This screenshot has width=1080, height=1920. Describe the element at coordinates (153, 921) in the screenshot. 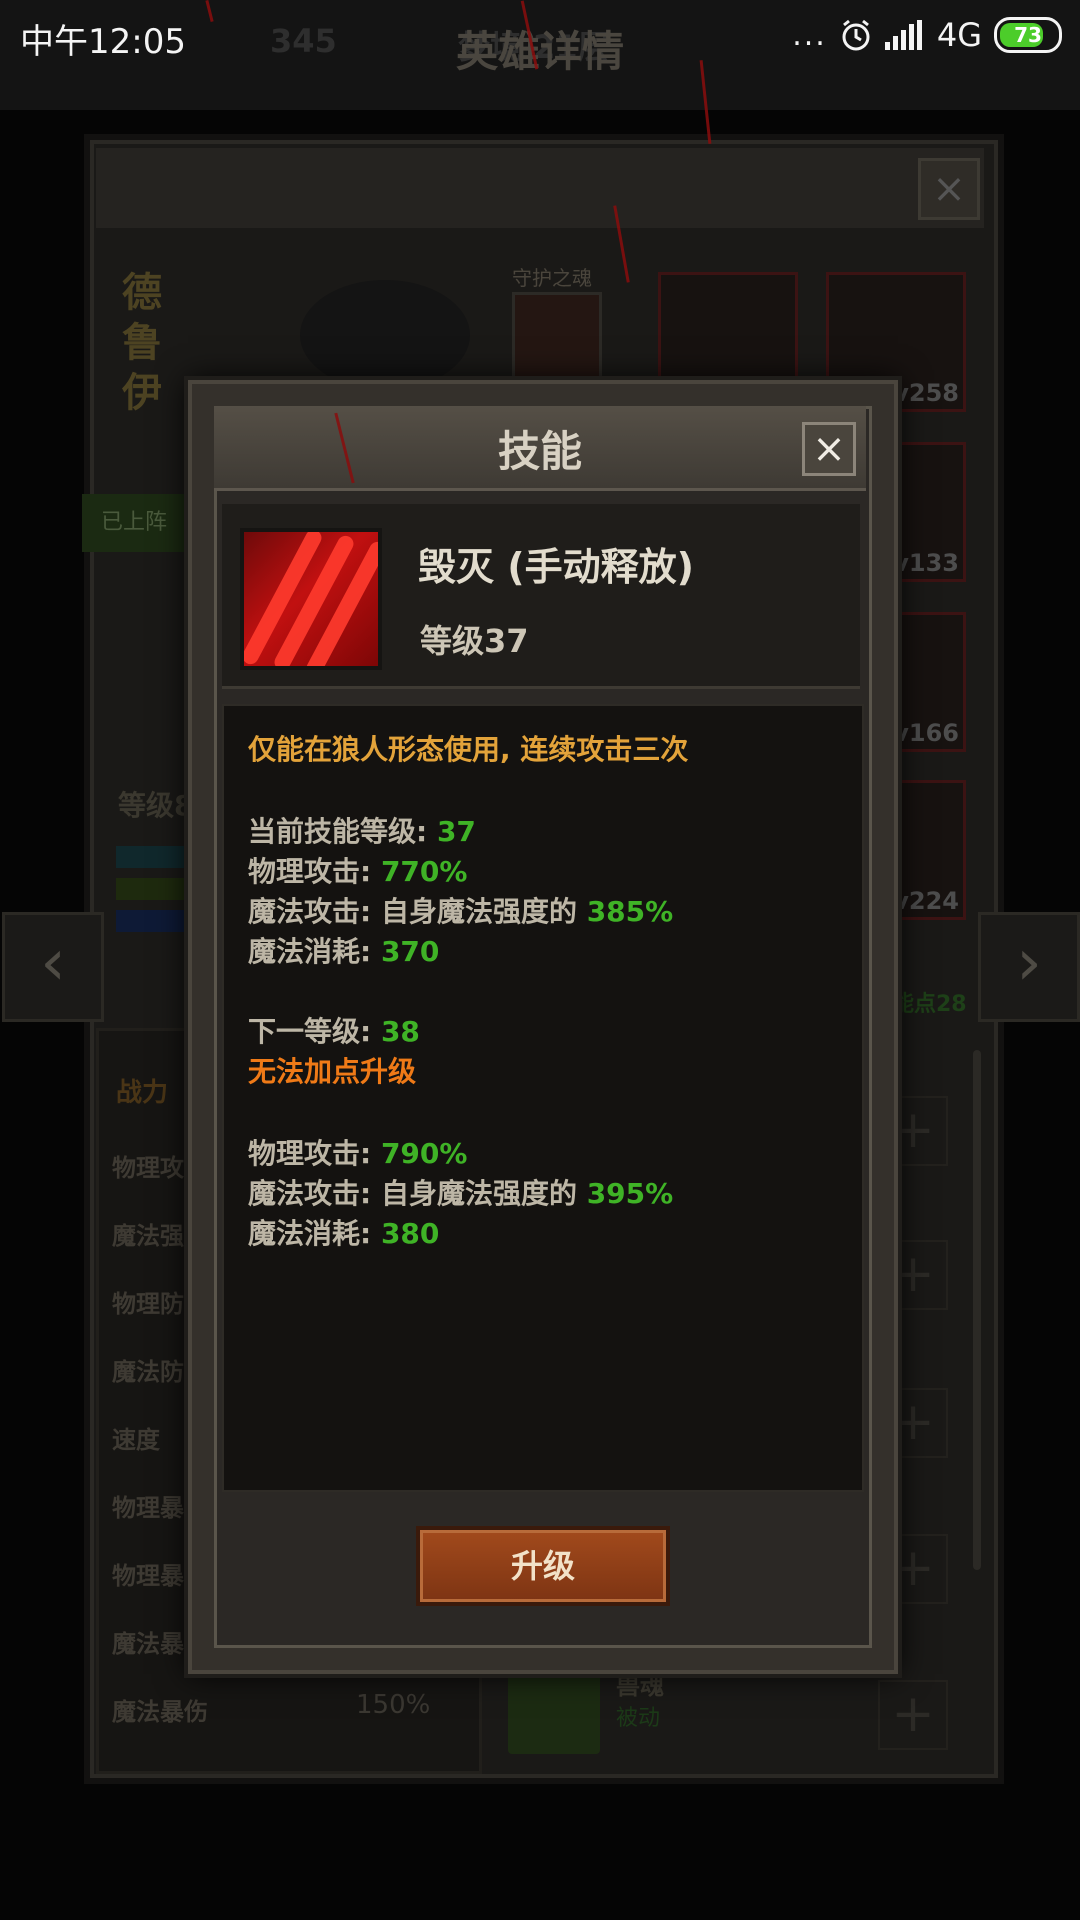

I see `mana-bar` at that location.